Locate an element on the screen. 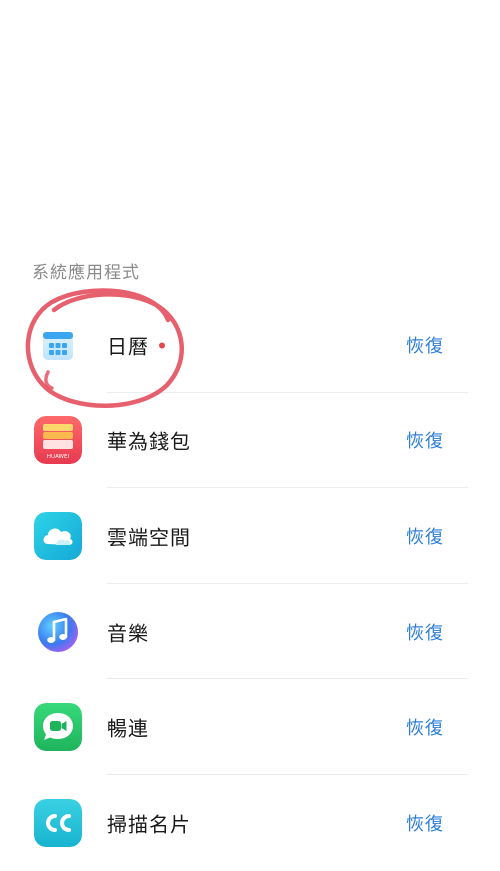  app-name: 華為錢包 is located at coordinates (149, 441).